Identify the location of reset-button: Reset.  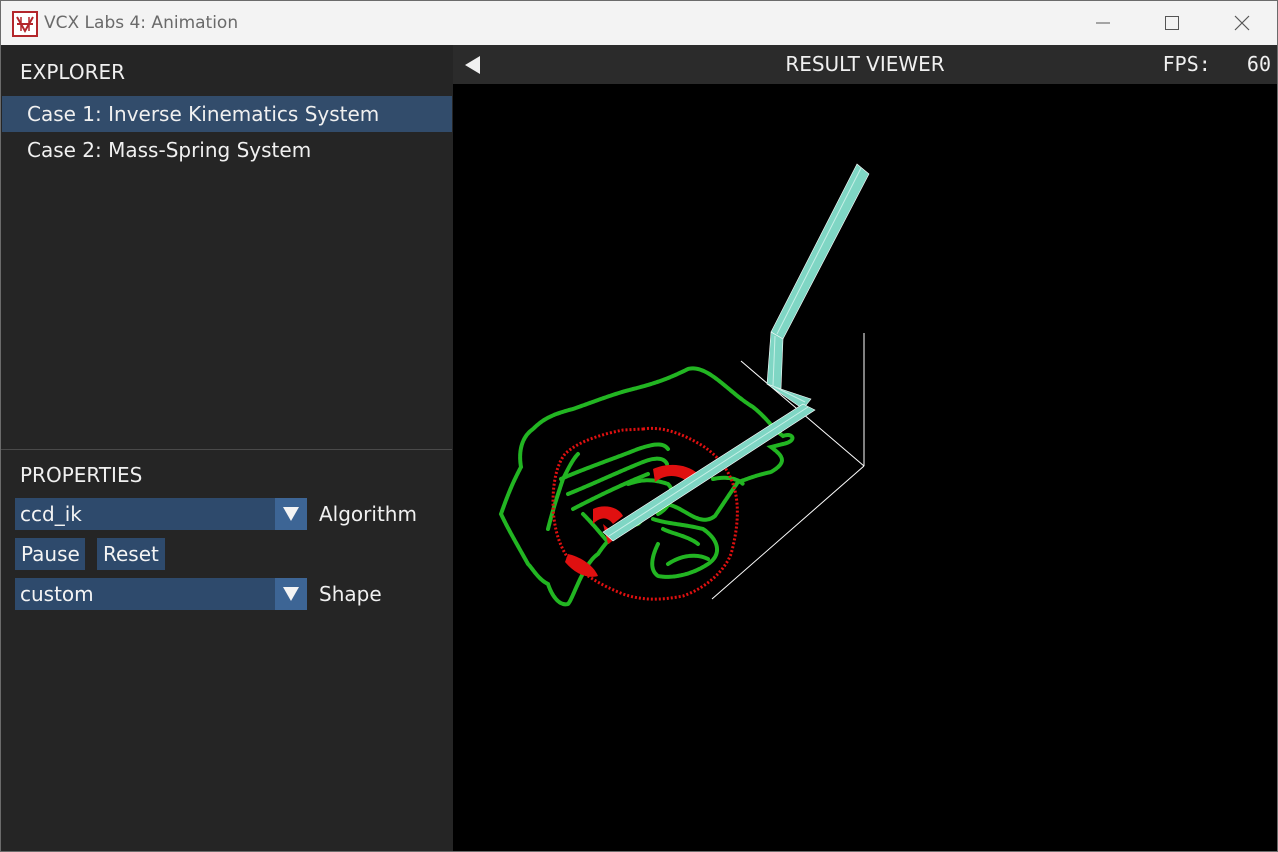
(131, 554).